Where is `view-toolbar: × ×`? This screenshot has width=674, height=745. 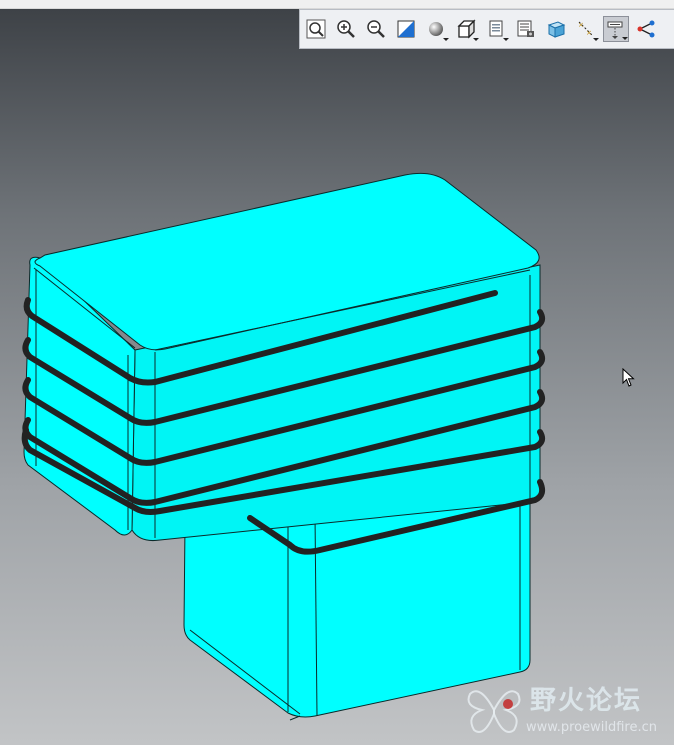 view-toolbar: × × is located at coordinates (486, 29).